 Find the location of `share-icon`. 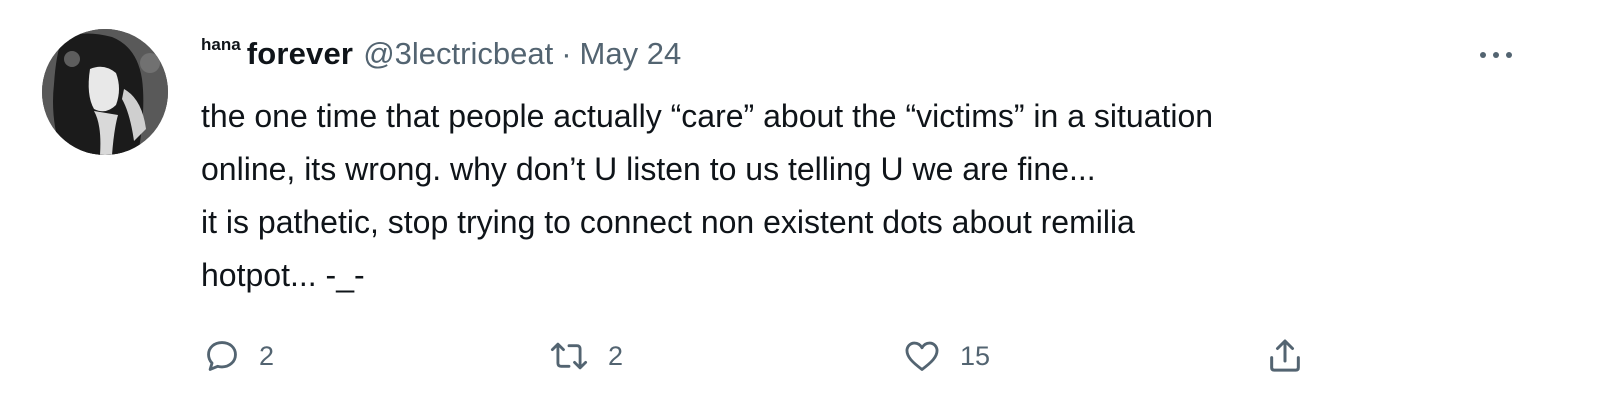

share-icon is located at coordinates (1285, 356).